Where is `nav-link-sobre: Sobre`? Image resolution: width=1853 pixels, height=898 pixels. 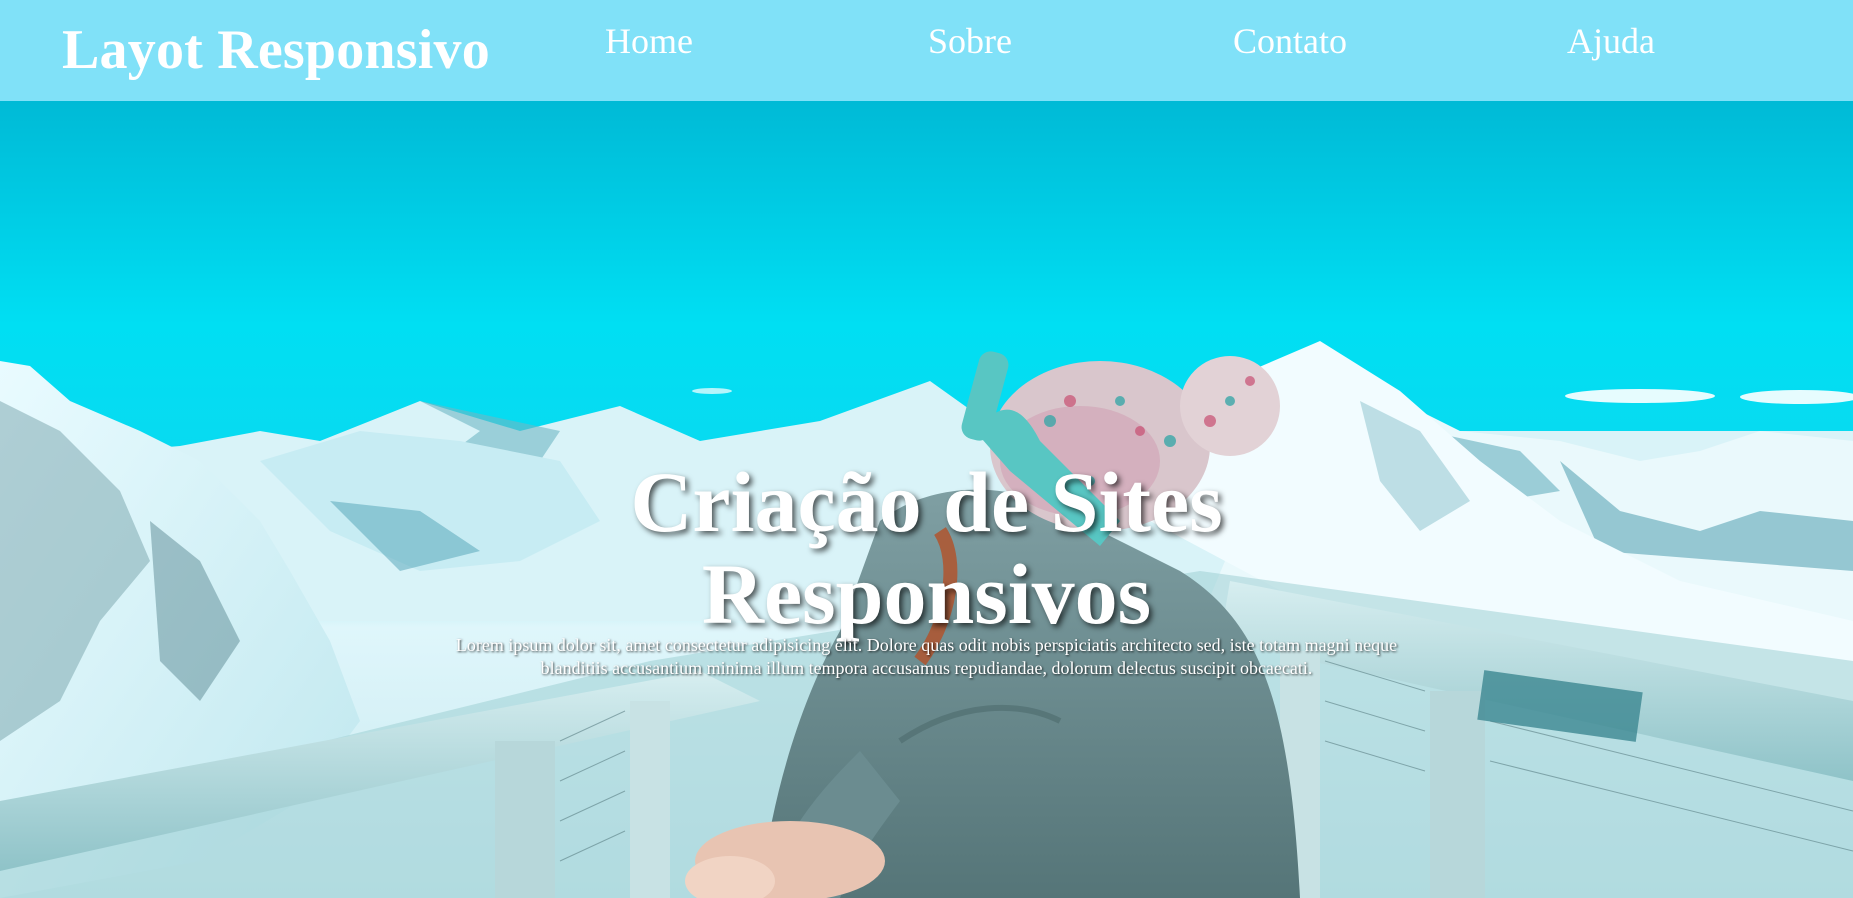
nav-link-sobre: Sobre is located at coordinates (970, 41).